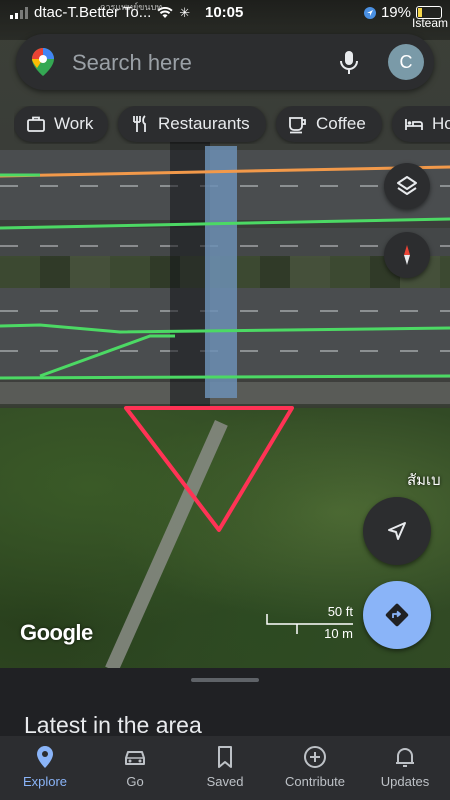 The height and width of the screenshot is (800, 450). I want to click on bookmark-icon, so click(225, 757).